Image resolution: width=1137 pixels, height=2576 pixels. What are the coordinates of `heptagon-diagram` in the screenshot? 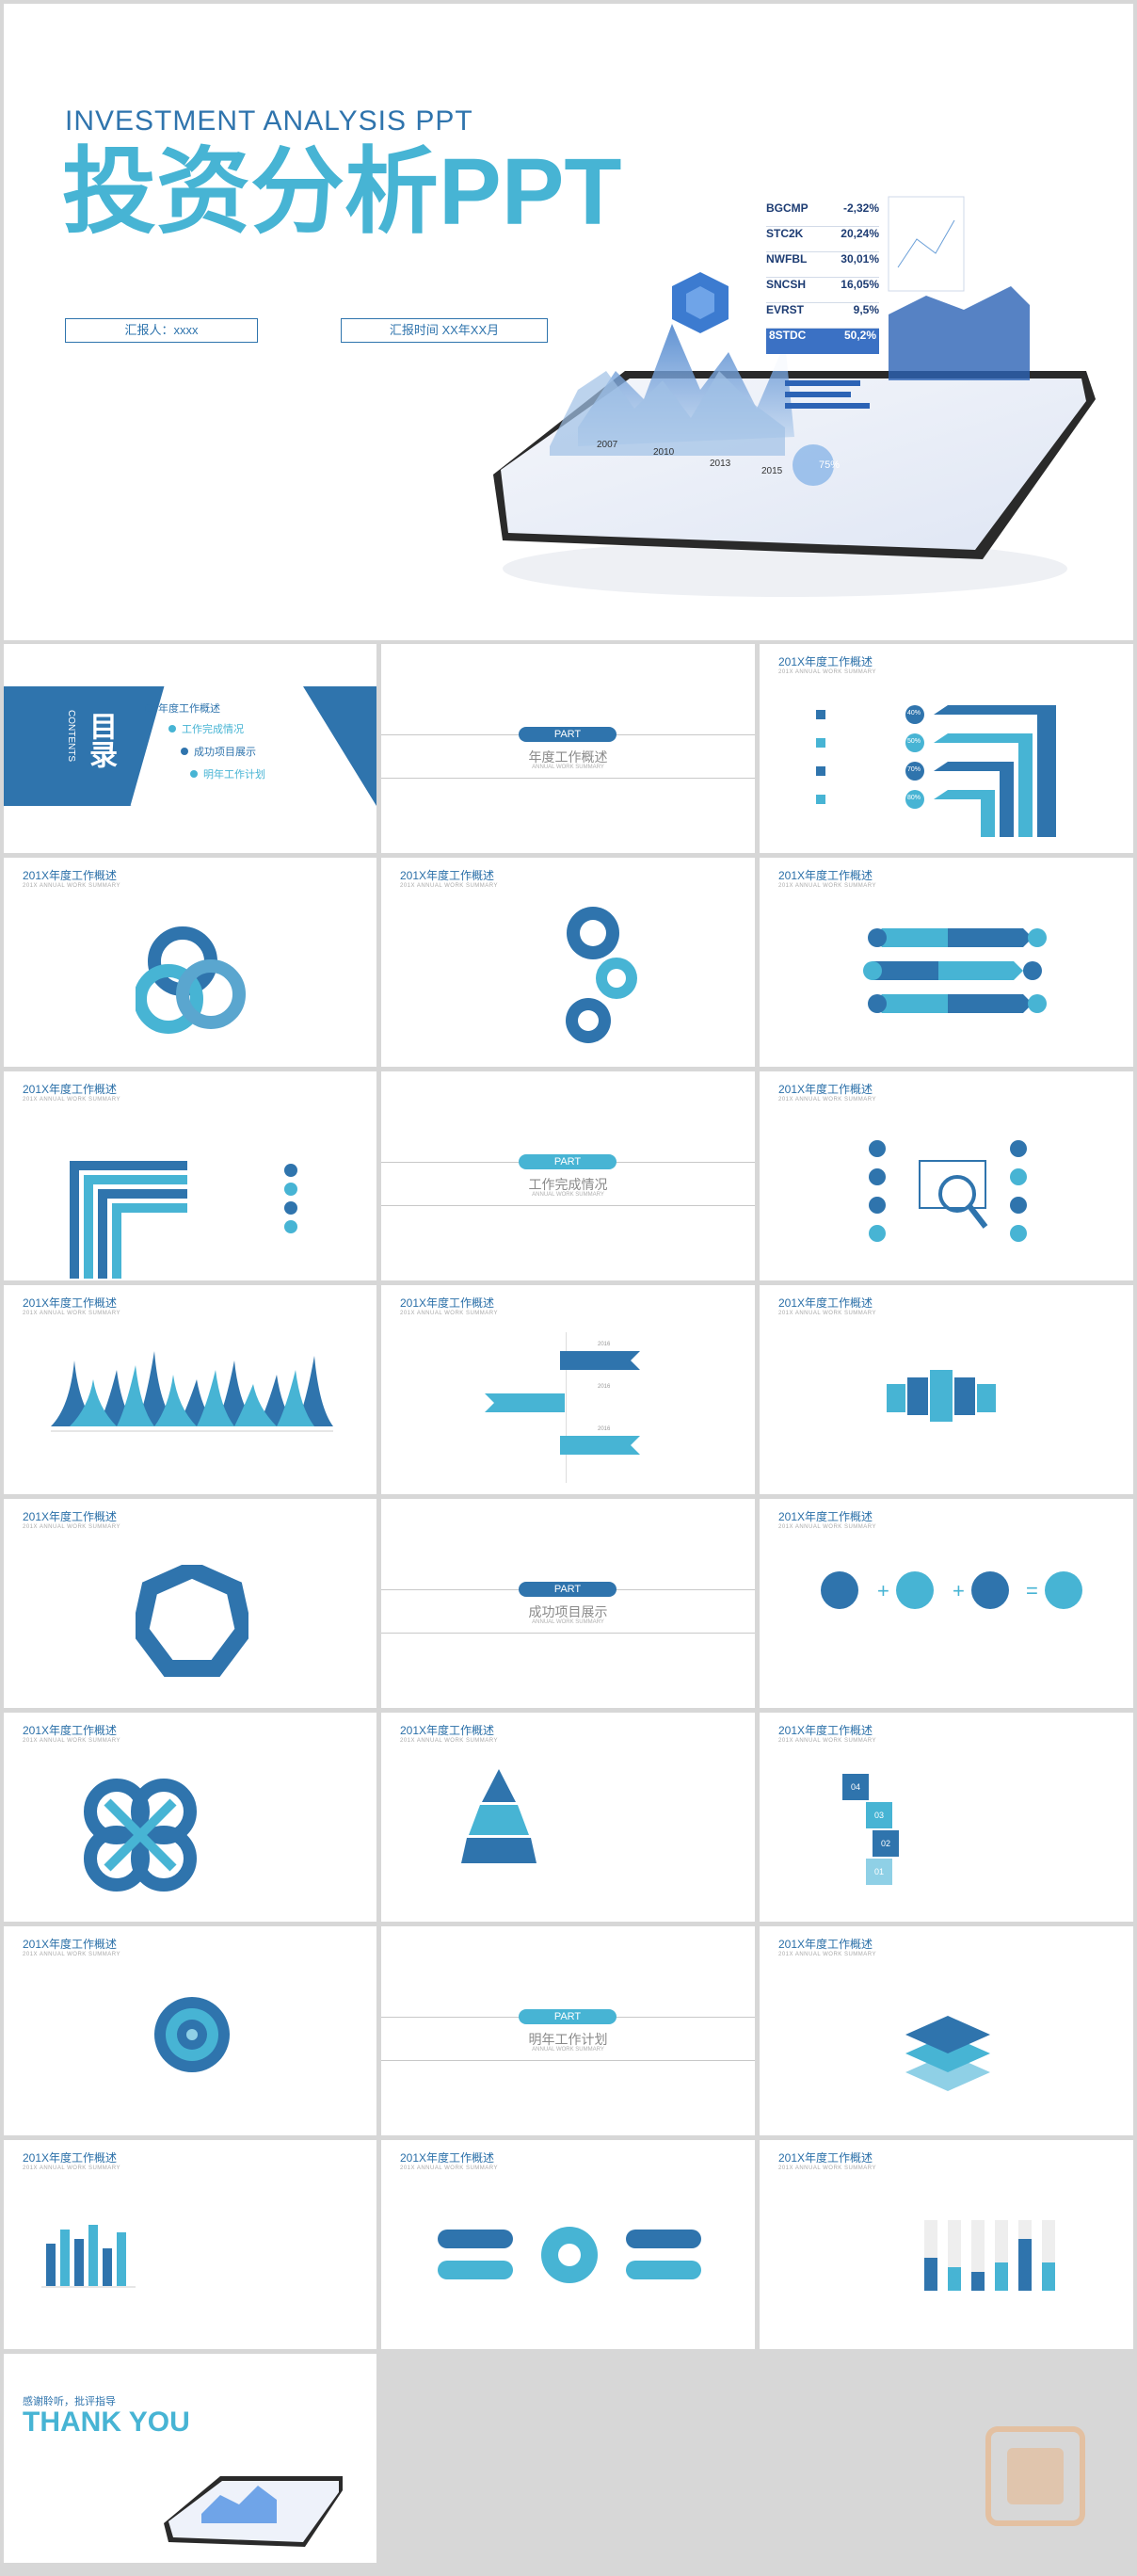 It's located at (192, 1621).